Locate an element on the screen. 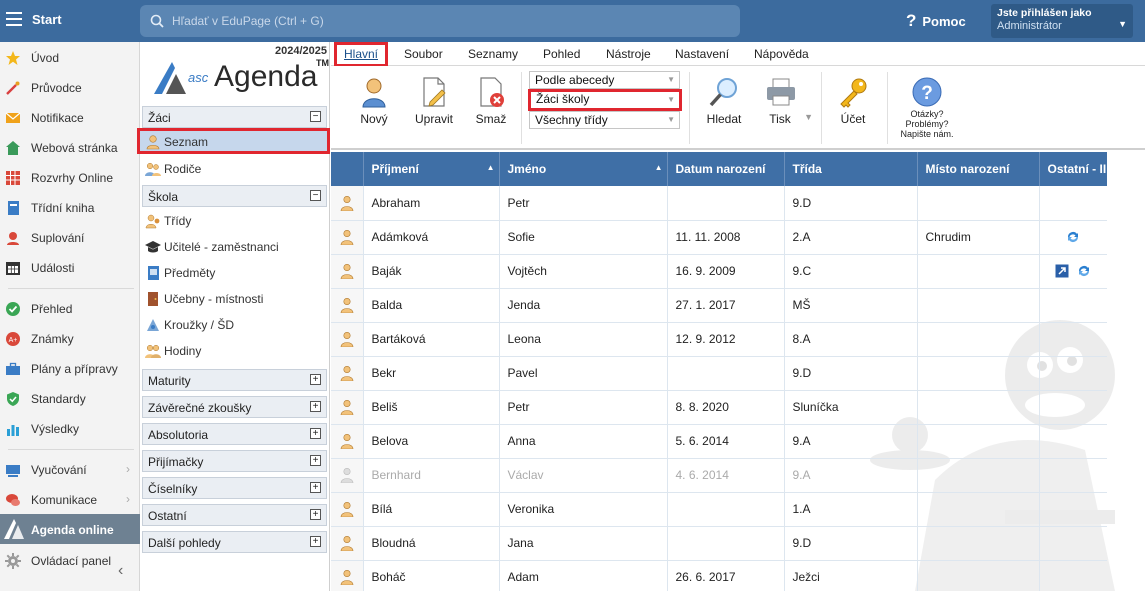 This screenshot has width=1145, height=591. search-input is located at coordinates (442, 21).